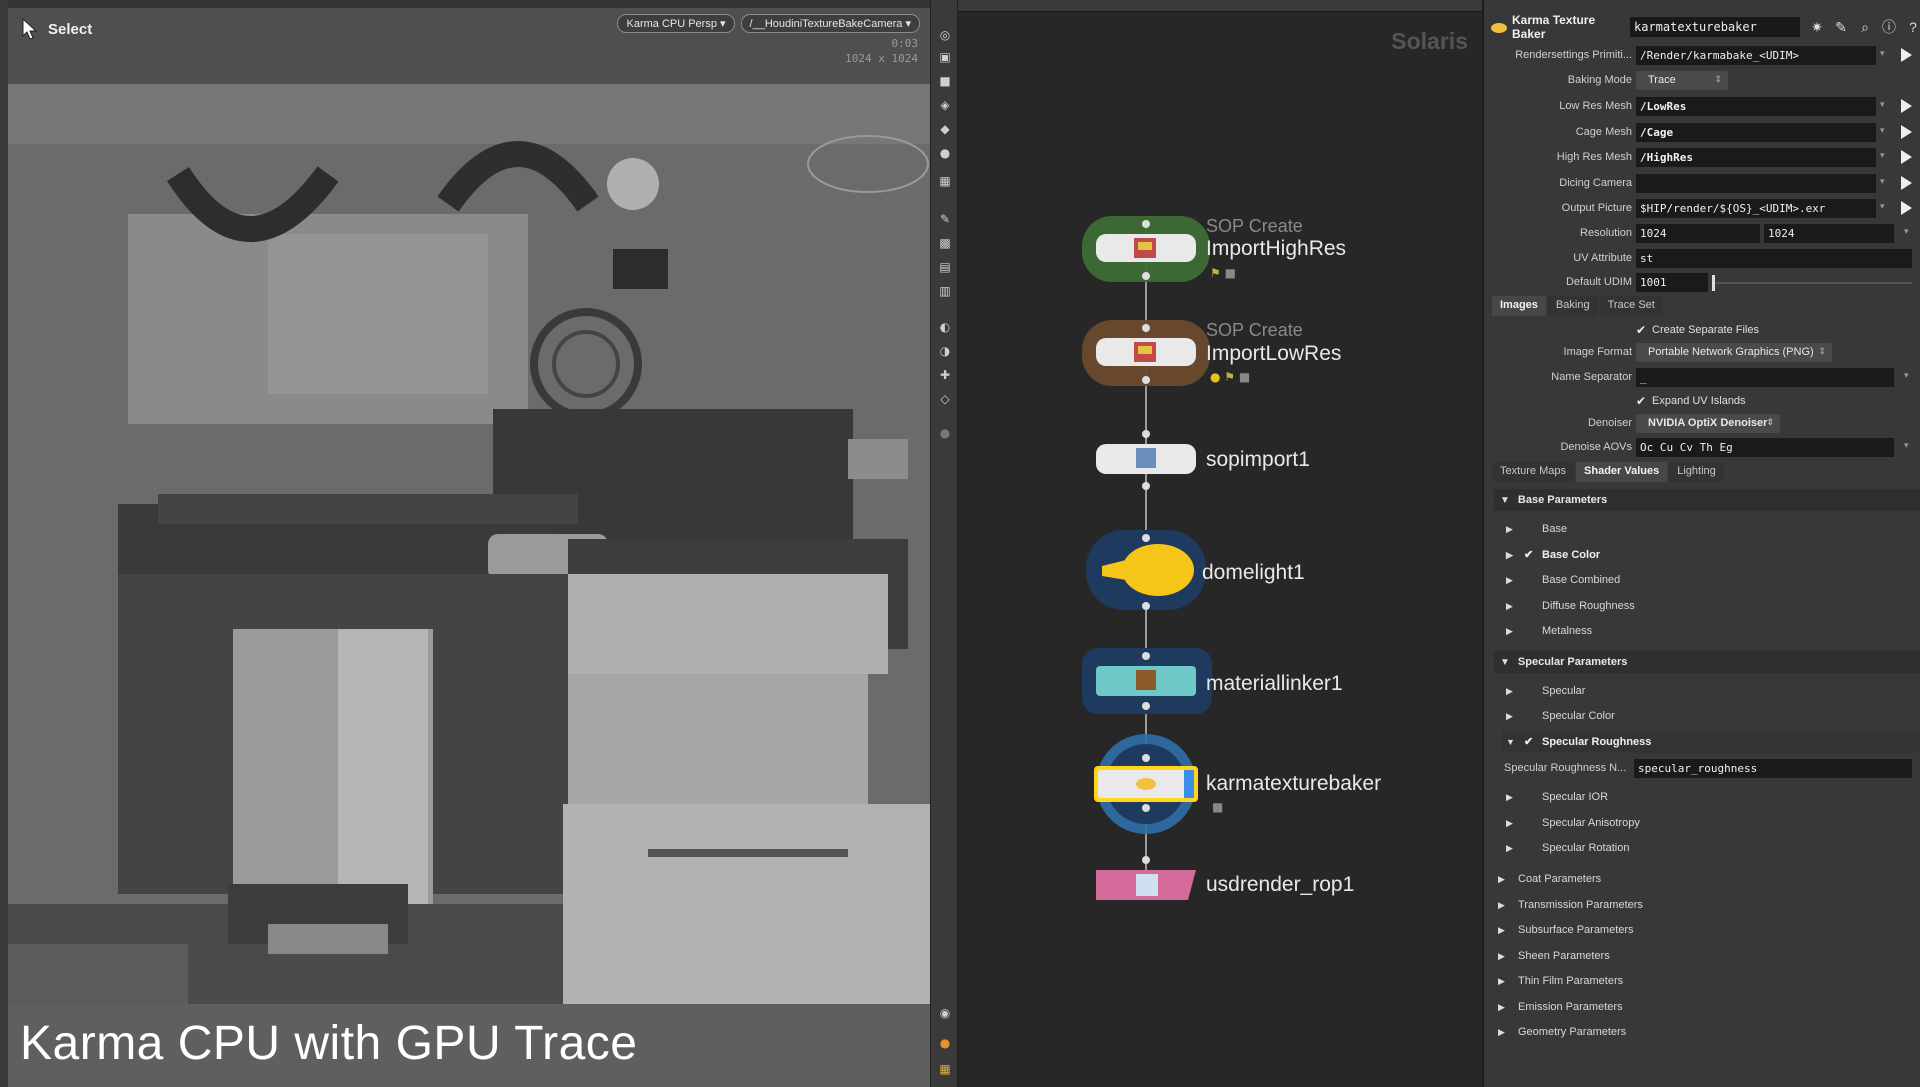 The image size is (1920, 1087). What do you see at coordinates (1912, 27) in the screenshot?
I see `help-icon: ?` at bounding box center [1912, 27].